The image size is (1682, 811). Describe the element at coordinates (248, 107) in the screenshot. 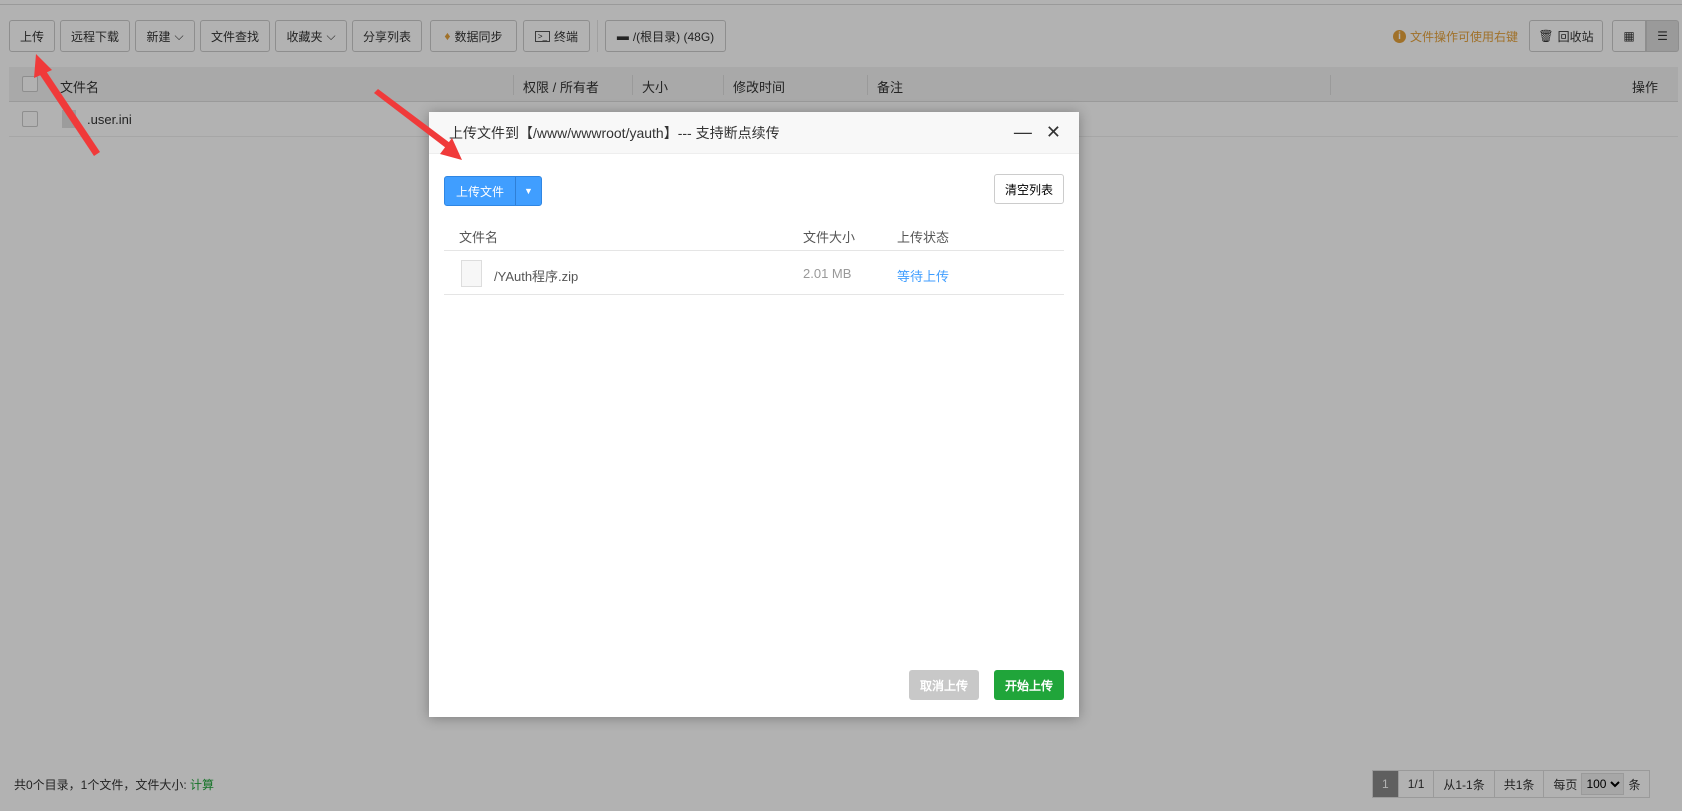

I see `annotation-arrows` at that location.